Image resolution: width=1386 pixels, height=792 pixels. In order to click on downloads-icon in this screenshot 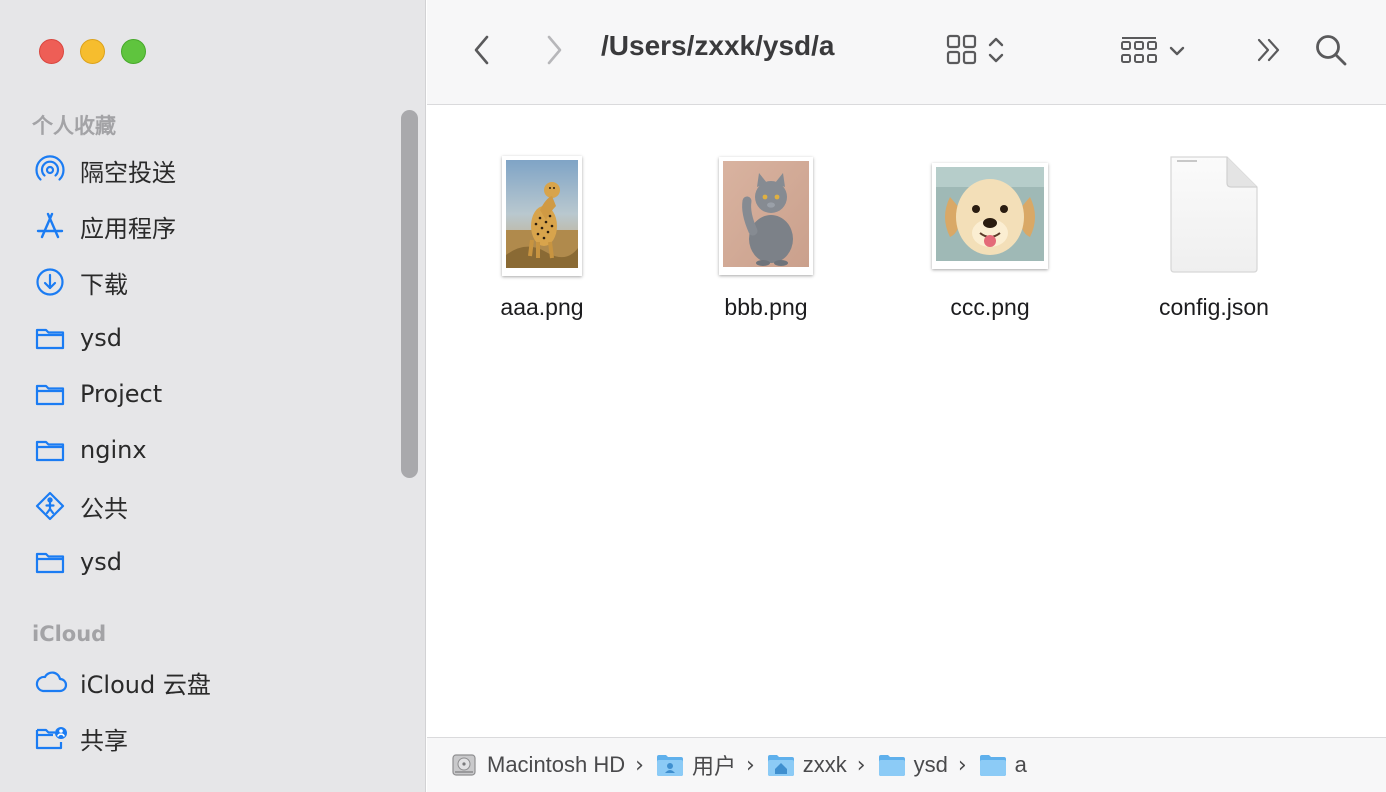, I will do `click(51, 282)`.